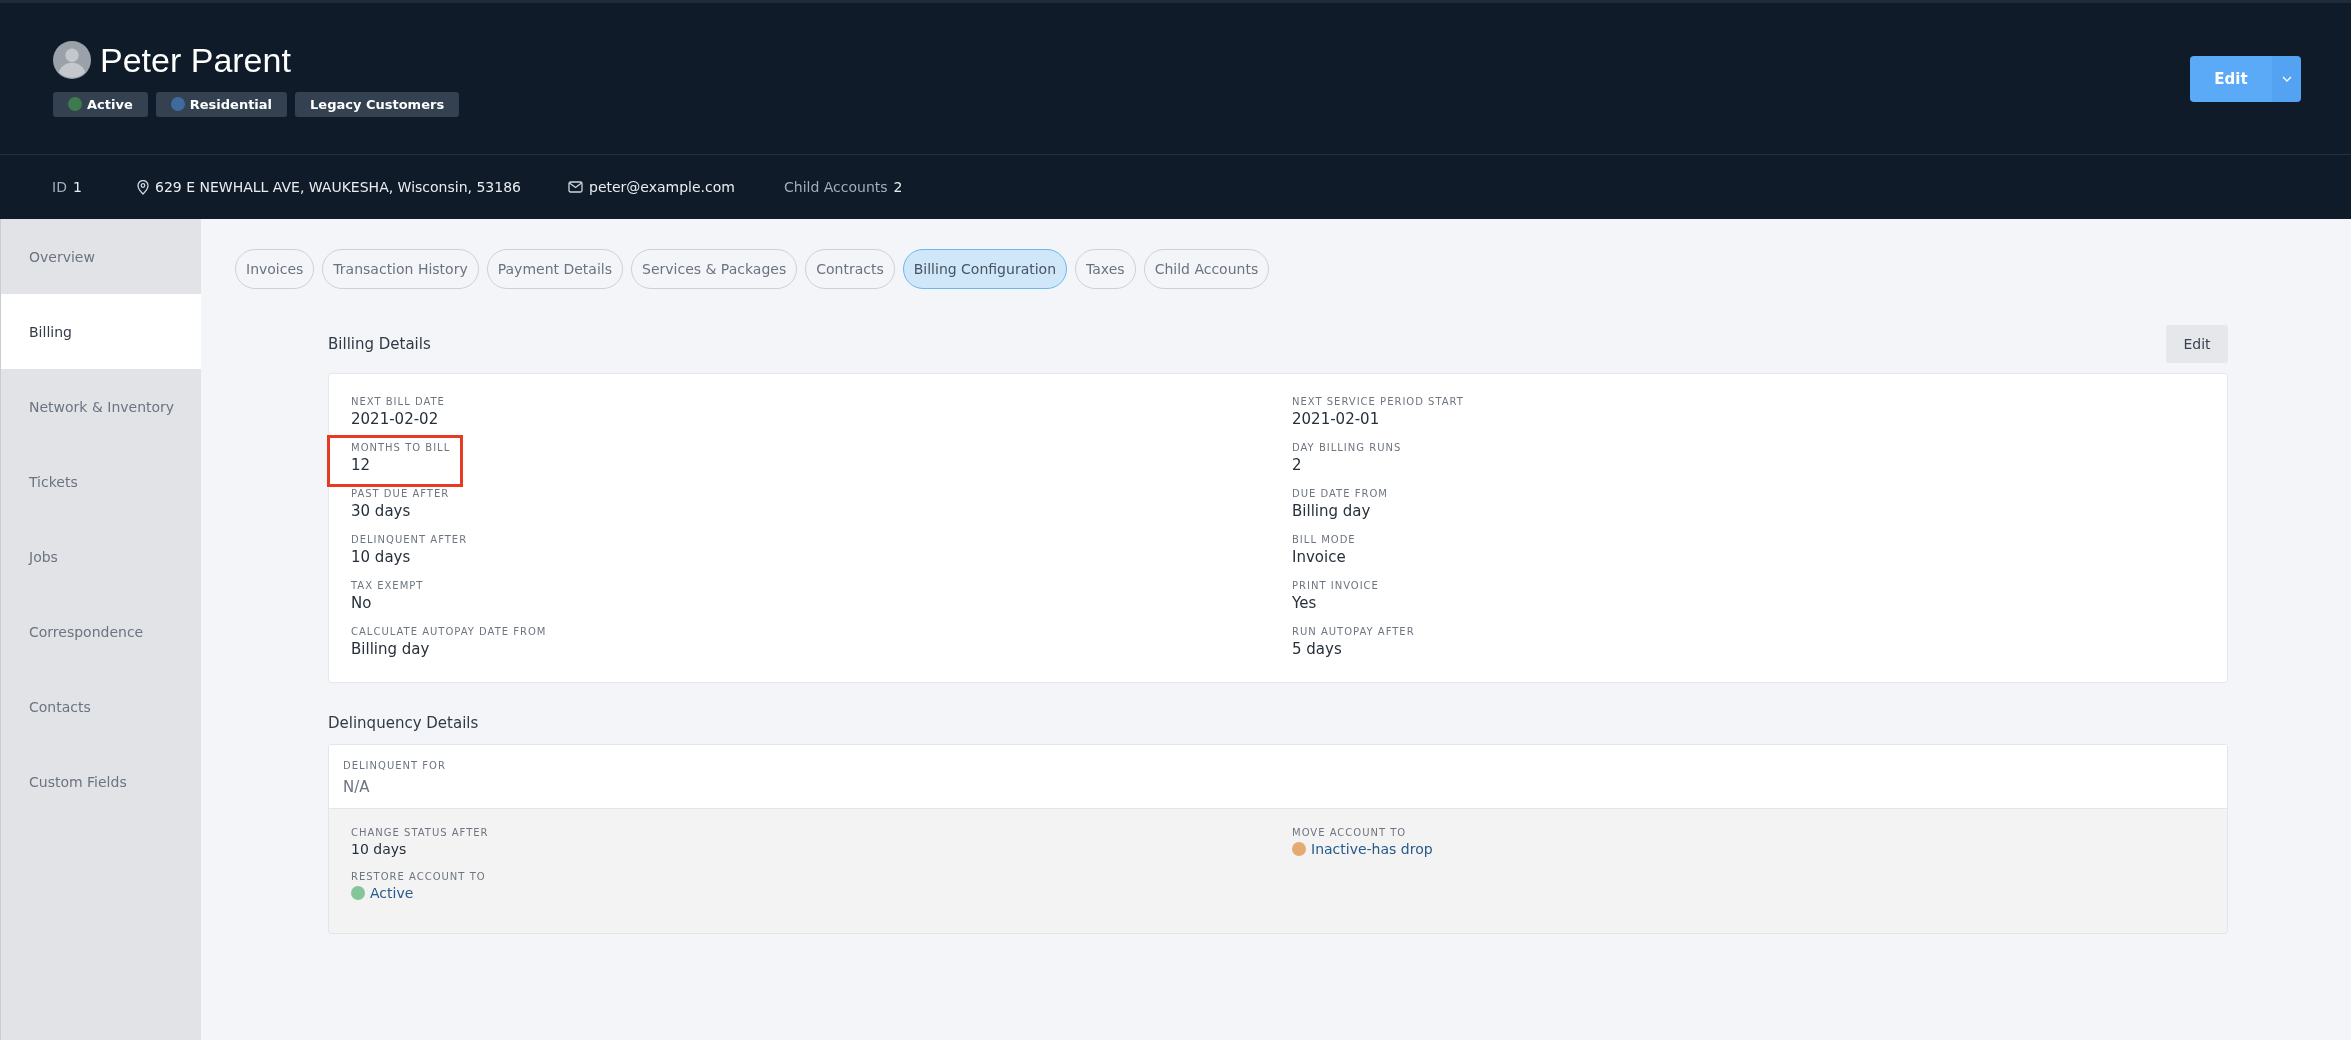 The width and height of the screenshot is (2351, 1040). Describe the element at coordinates (400, 269) in the screenshot. I see `tab: Transaction History` at that location.